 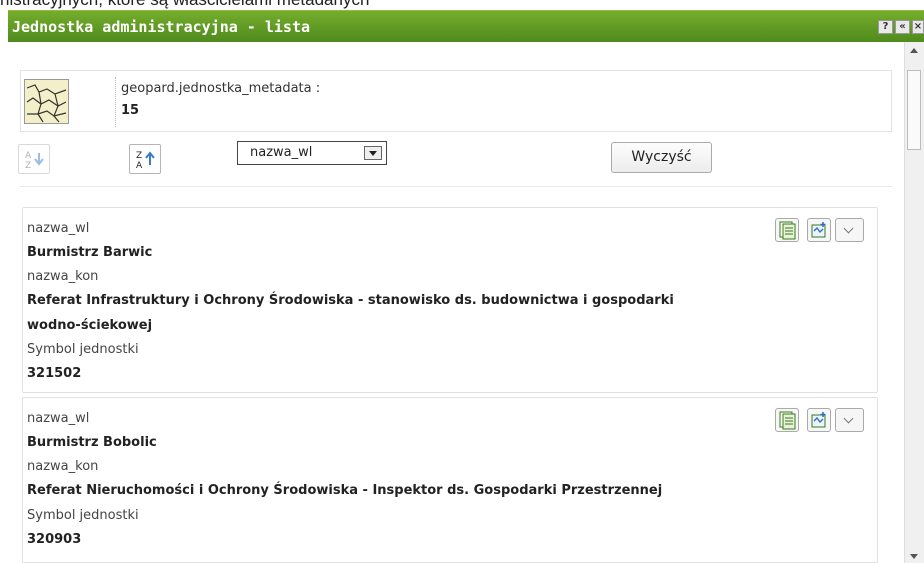 What do you see at coordinates (914, 302) in the screenshot?
I see `vertical-scrollbar` at bounding box center [914, 302].